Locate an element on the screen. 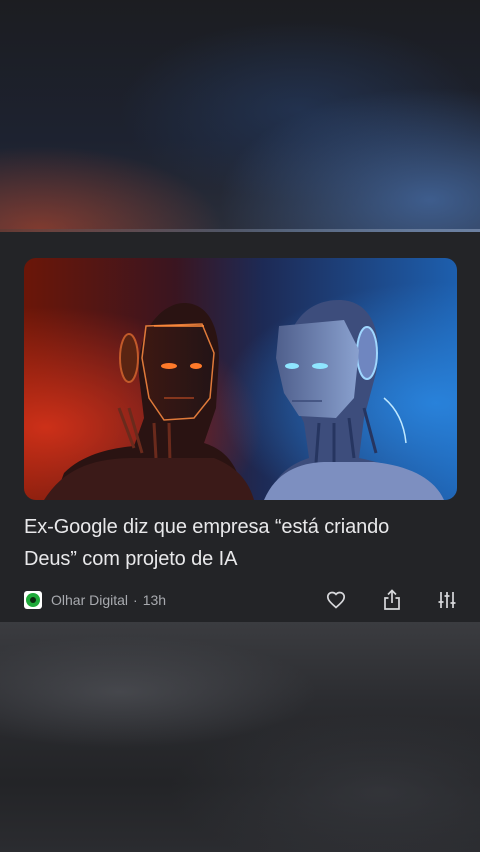  article-meta: Olhar Digital · 13h is located at coordinates (95, 600).